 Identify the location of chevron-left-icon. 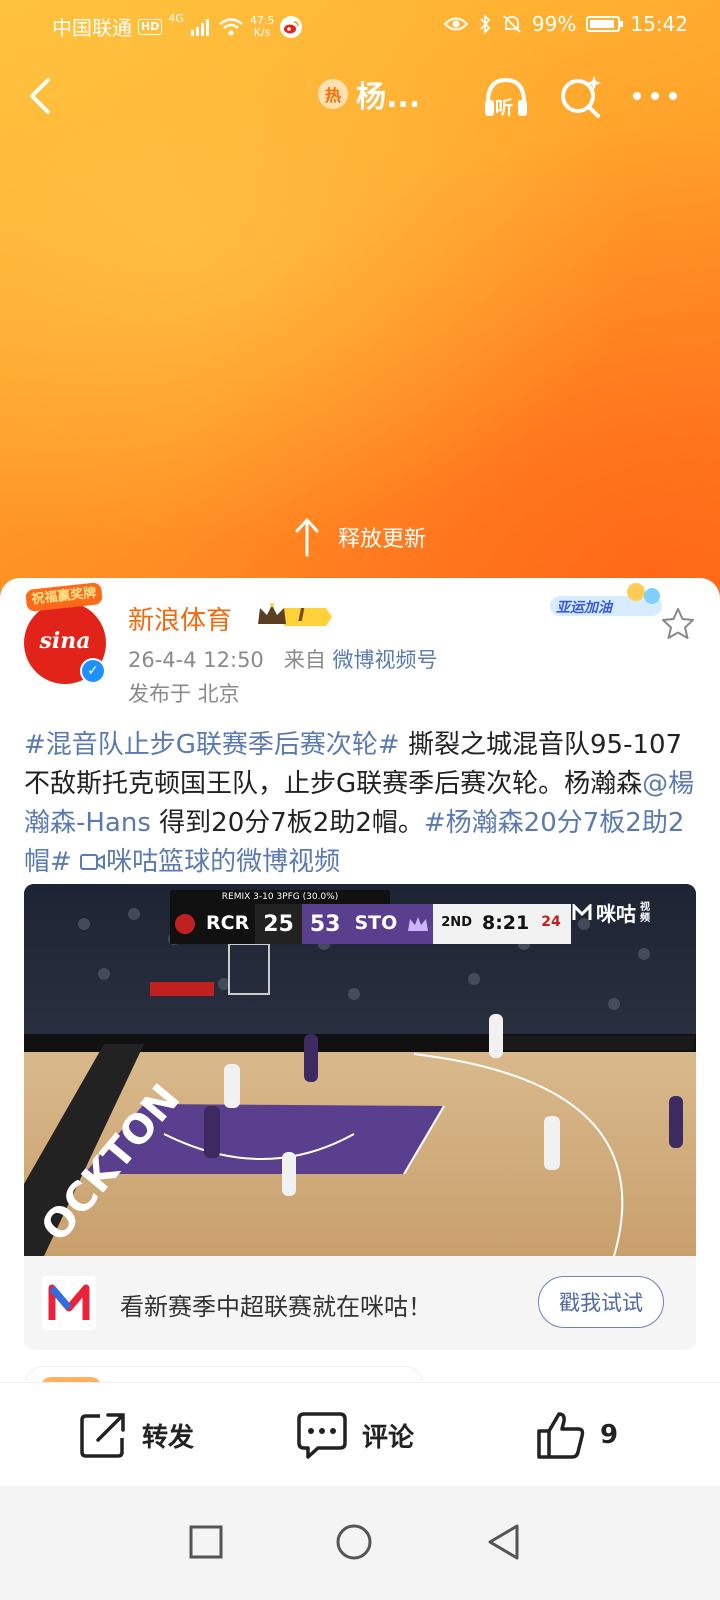
(40, 96).